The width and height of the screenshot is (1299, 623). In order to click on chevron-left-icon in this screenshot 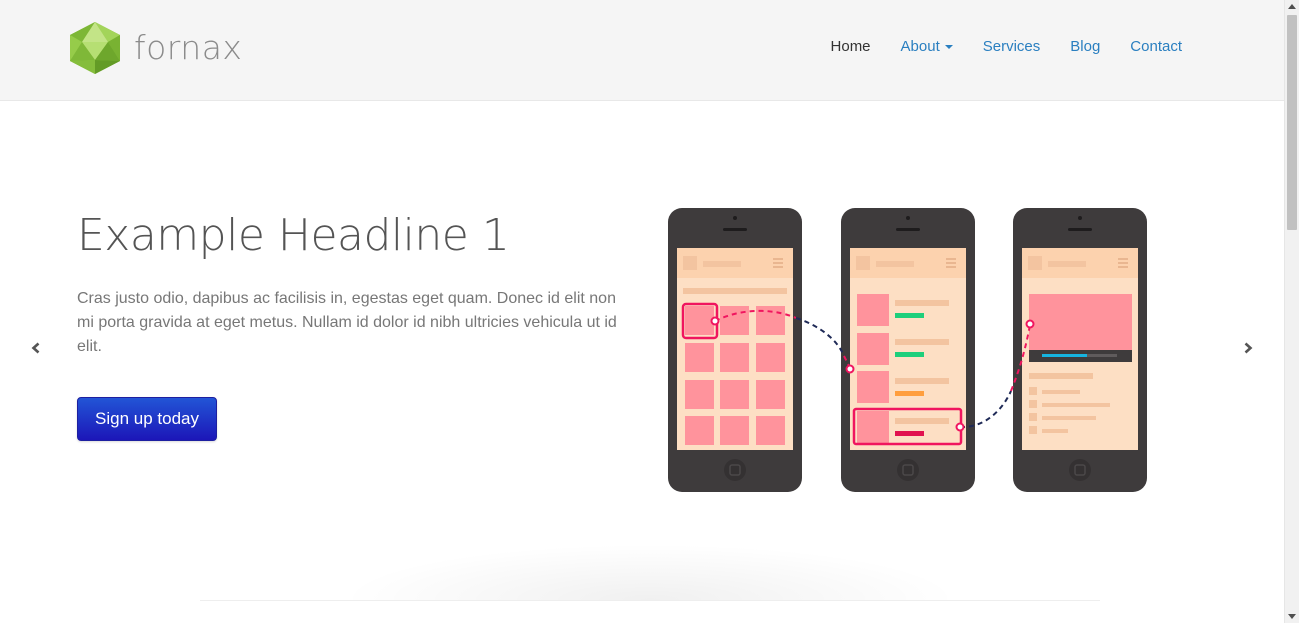, I will do `click(35, 348)`.